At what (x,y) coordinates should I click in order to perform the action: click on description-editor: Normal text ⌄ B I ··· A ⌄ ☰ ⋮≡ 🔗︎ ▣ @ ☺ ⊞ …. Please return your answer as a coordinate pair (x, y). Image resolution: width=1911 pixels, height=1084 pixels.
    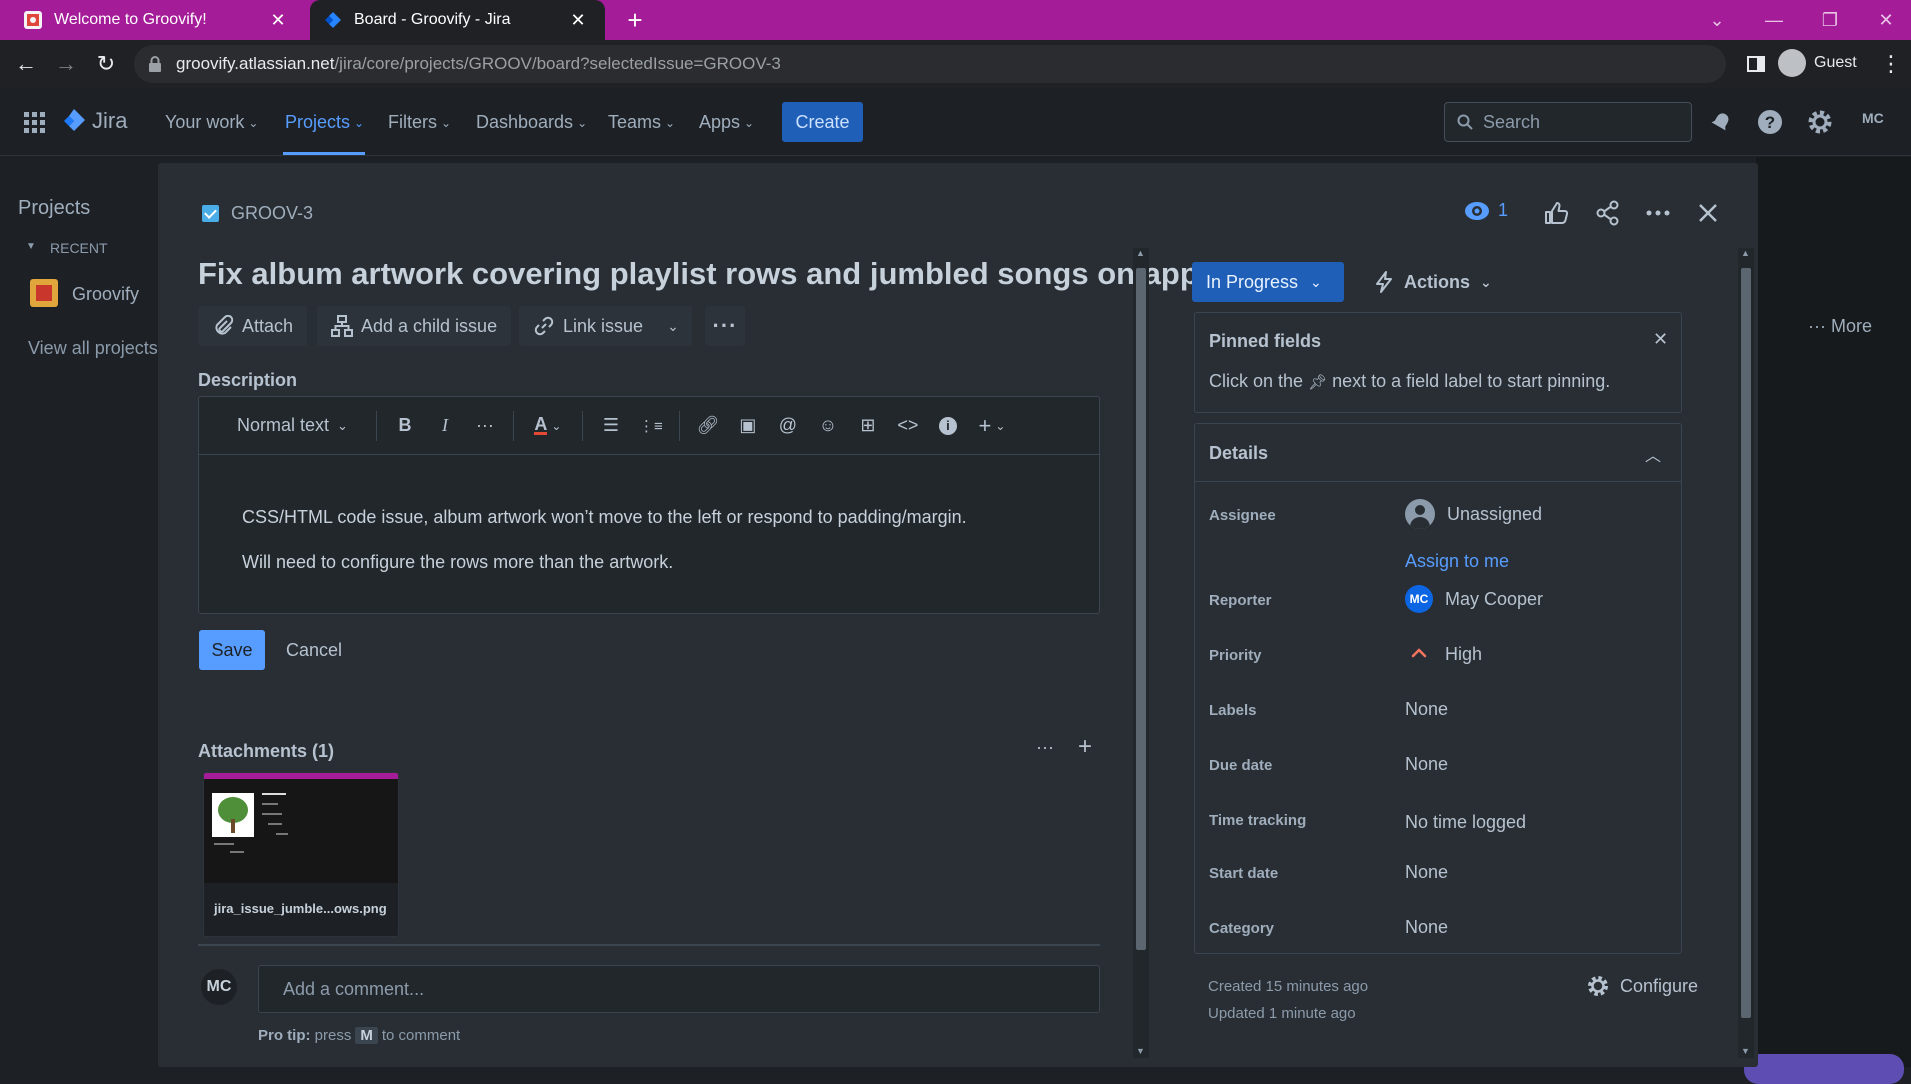
    Looking at the image, I should click on (649, 505).